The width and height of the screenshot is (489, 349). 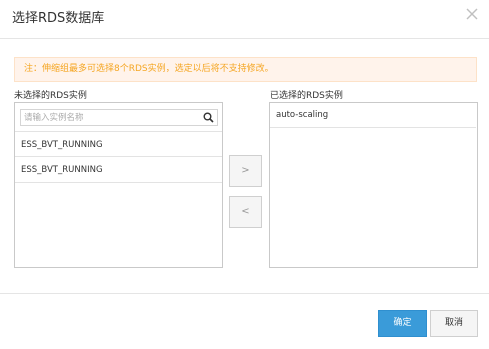 What do you see at coordinates (244, 19) in the screenshot?
I see `dialog-header: 选择RDS数据库` at bounding box center [244, 19].